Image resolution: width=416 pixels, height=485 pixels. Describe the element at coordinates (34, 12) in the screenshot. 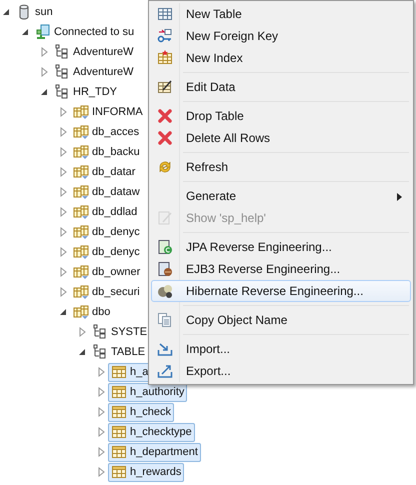

I see `tree-item: sun` at that location.